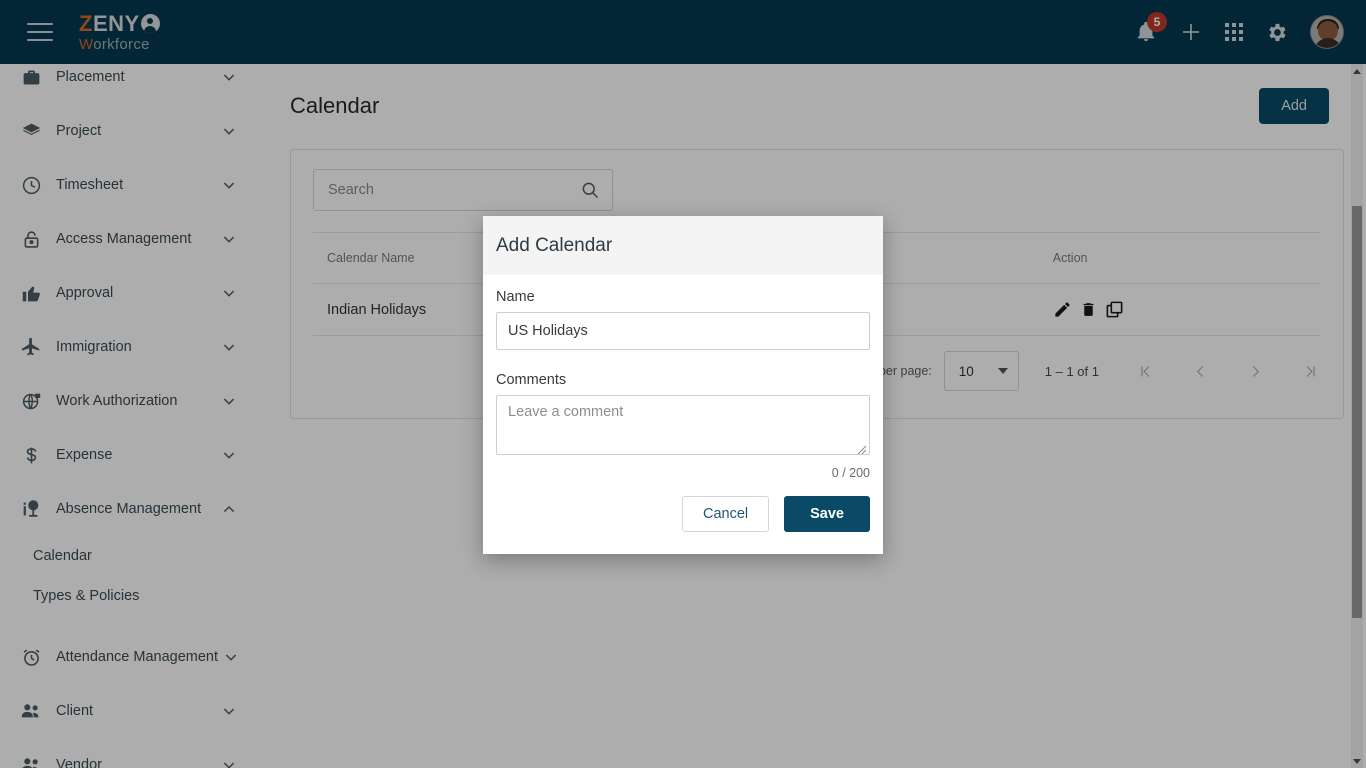  Describe the element at coordinates (850, 473) in the screenshot. I see `character-counter: 0 / 200` at that location.